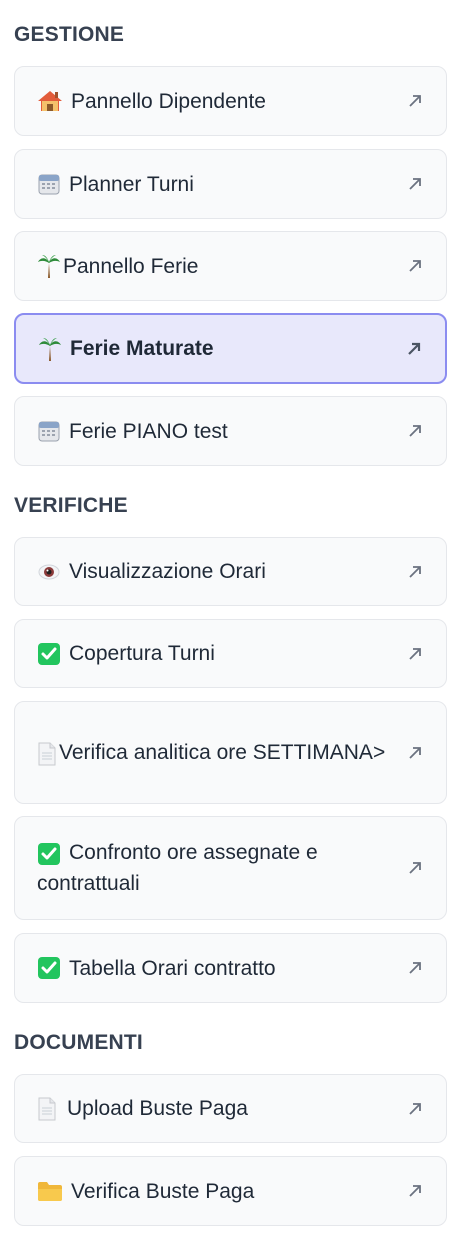 The height and width of the screenshot is (1235, 452). I want to click on nav-item-label: Tabella Orari contratto, so click(172, 968).